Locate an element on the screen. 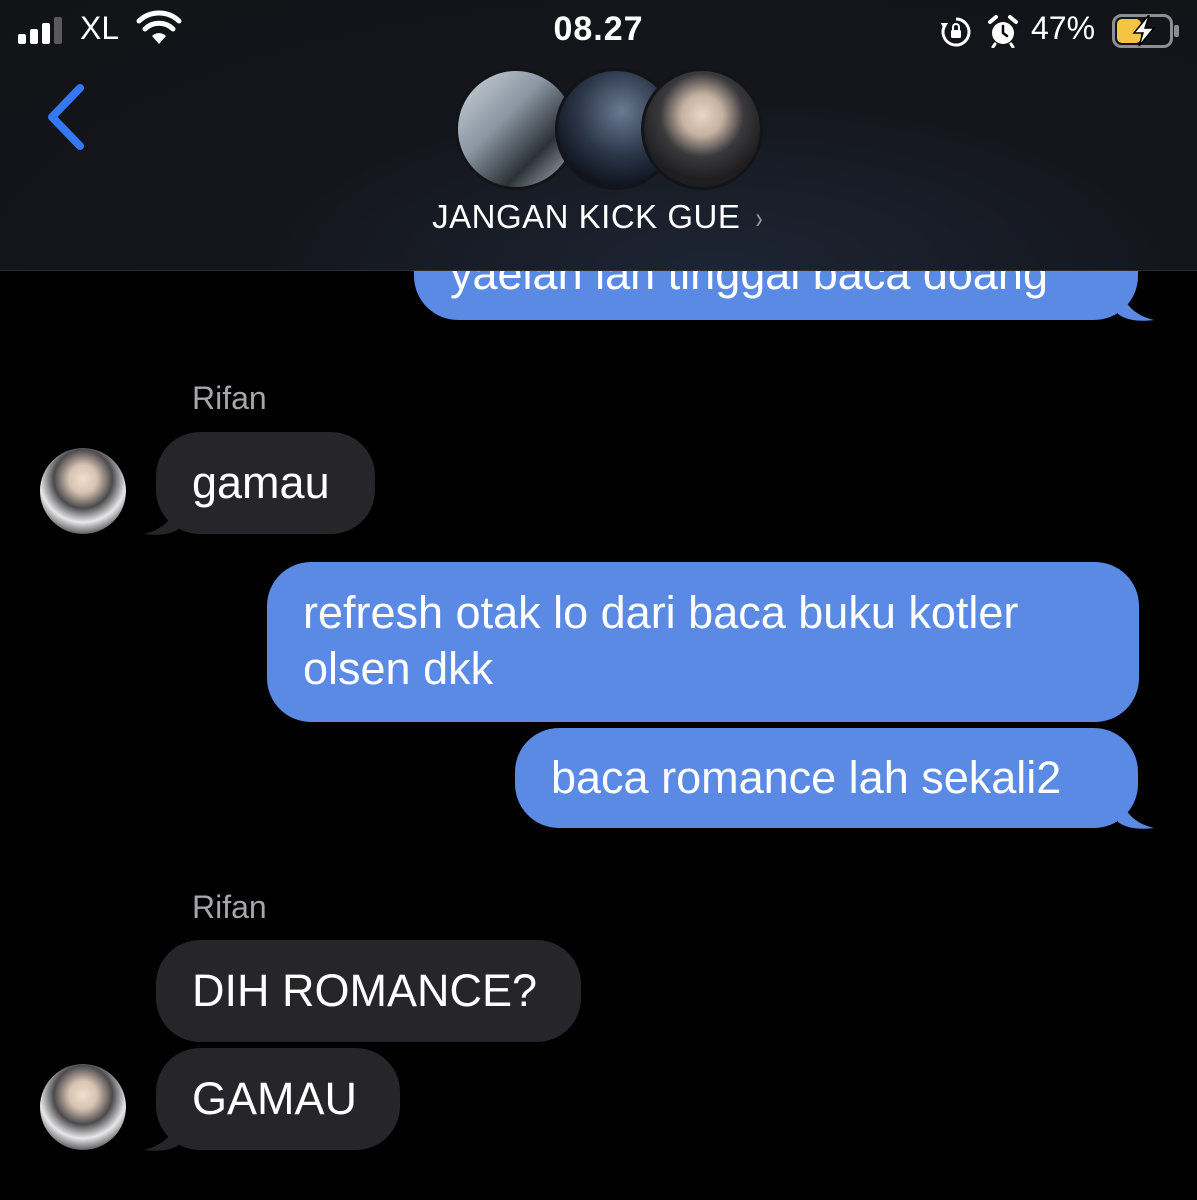  message-text: DIH ROMANCE? is located at coordinates (365, 990).